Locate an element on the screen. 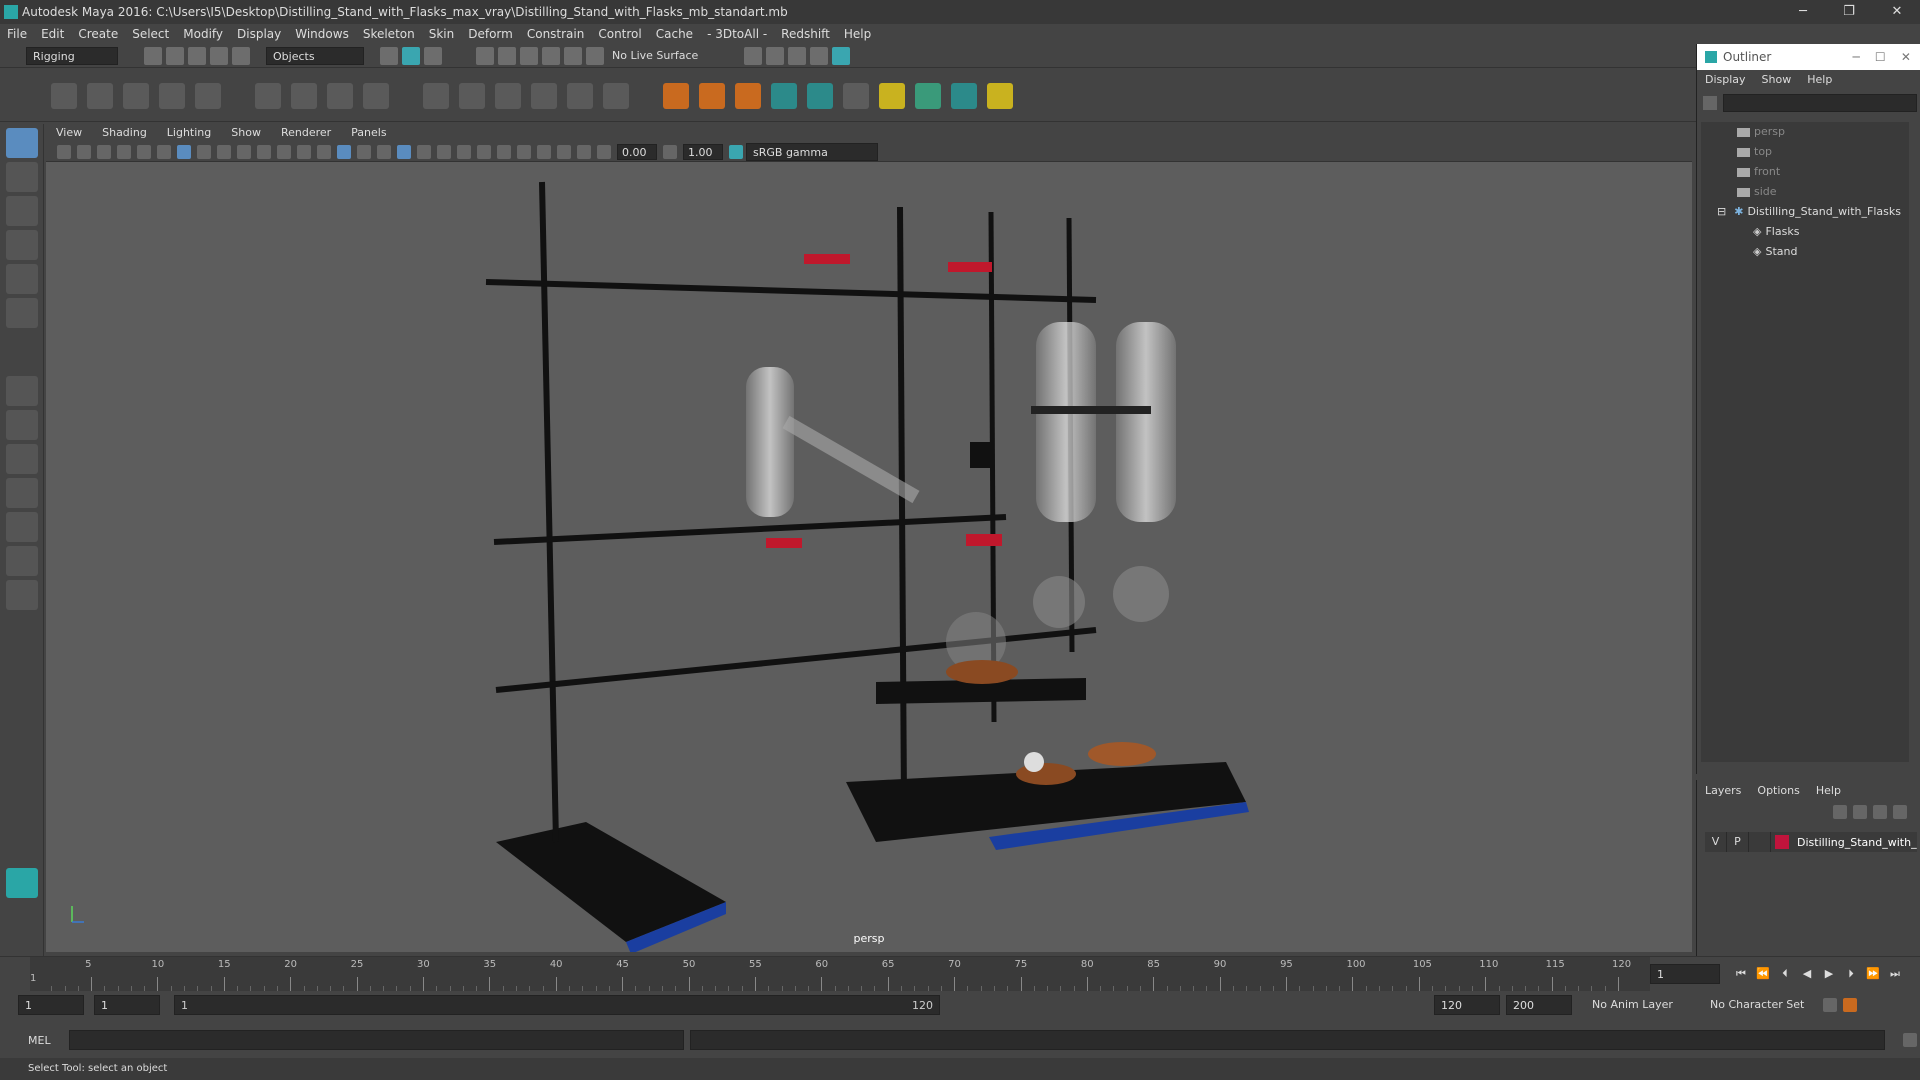  command-input is located at coordinates (376, 1040).